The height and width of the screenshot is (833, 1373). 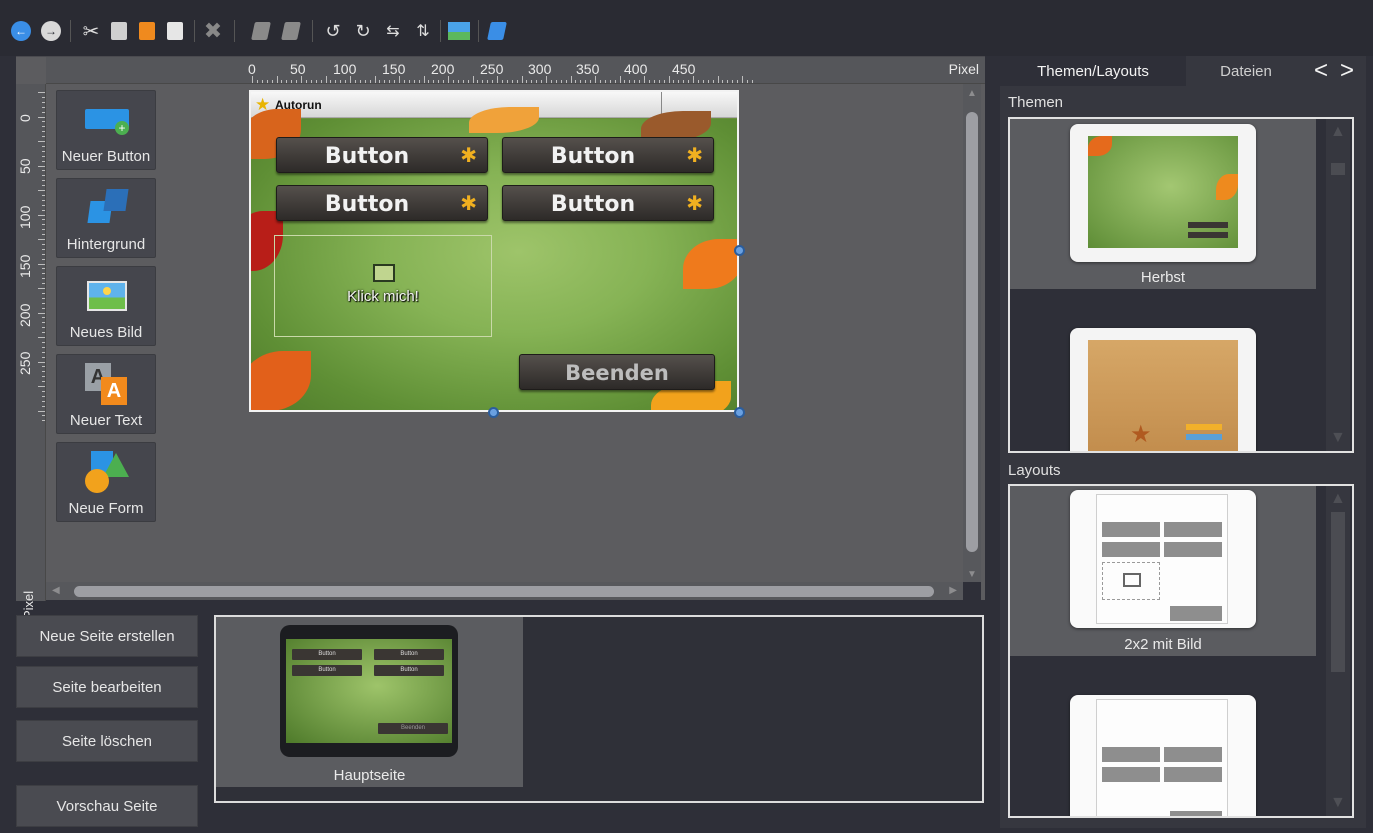 I want to click on doc-button-4: Button ✱, so click(x=608, y=203).